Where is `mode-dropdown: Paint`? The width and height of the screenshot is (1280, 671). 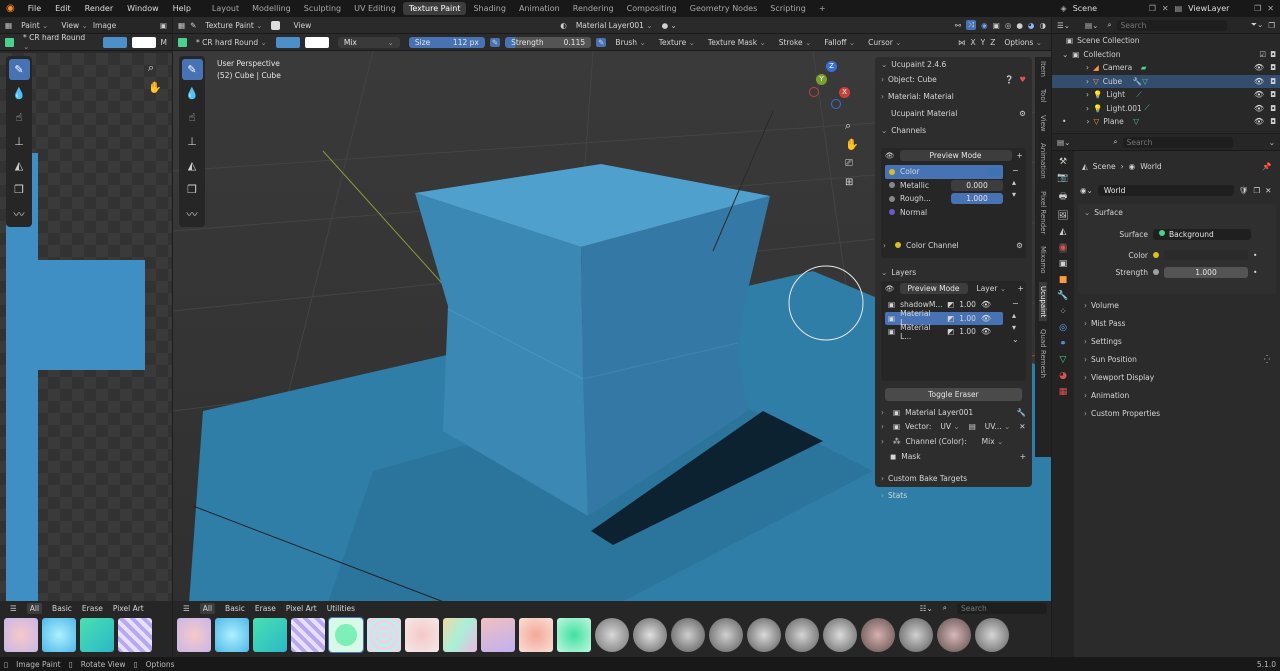
mode-dropdown: Paint is located at coordinates (34, 25).